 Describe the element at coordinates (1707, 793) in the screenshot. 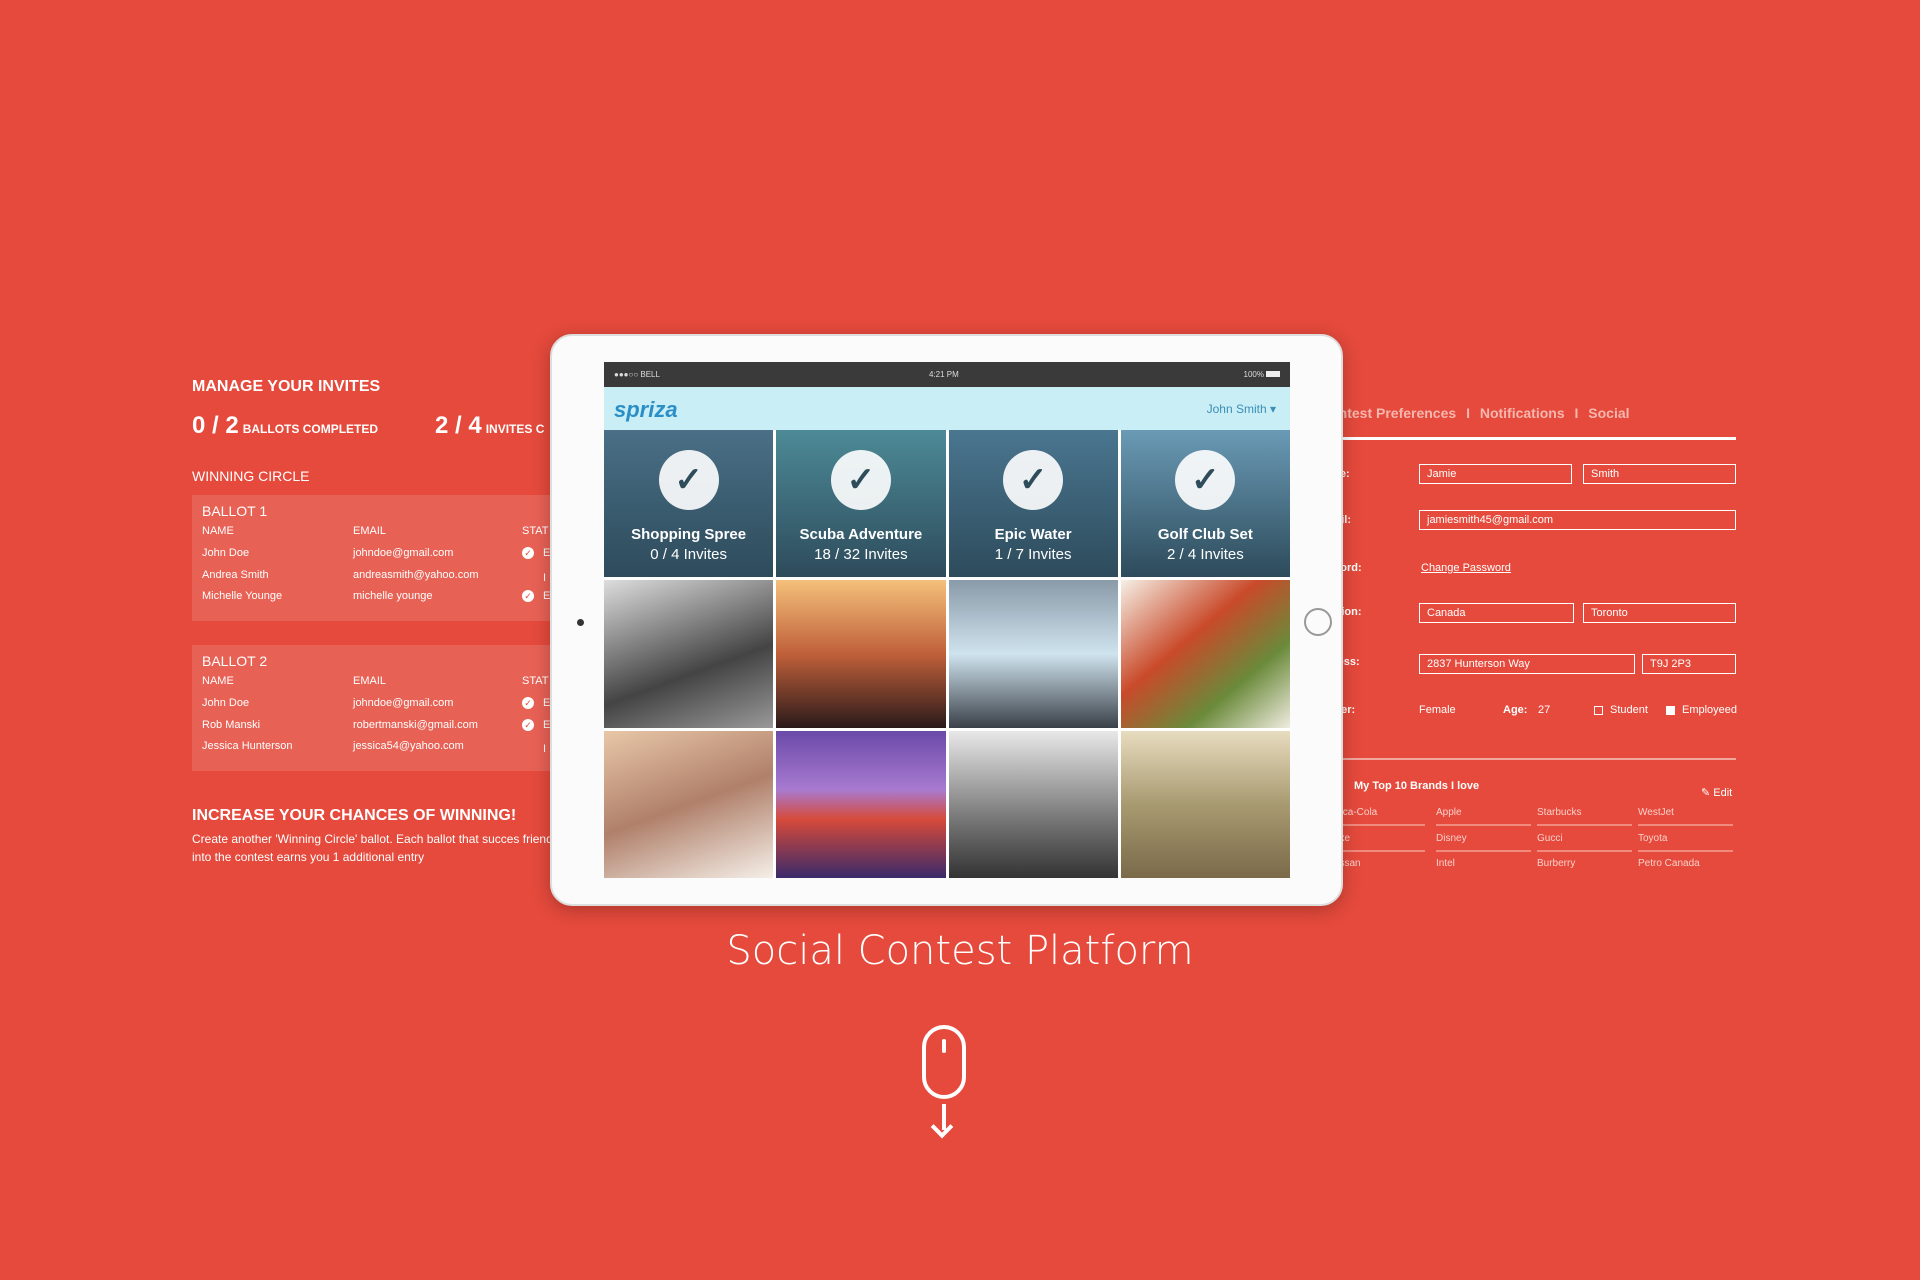

I see `pencil-icon: ✎` at that location.